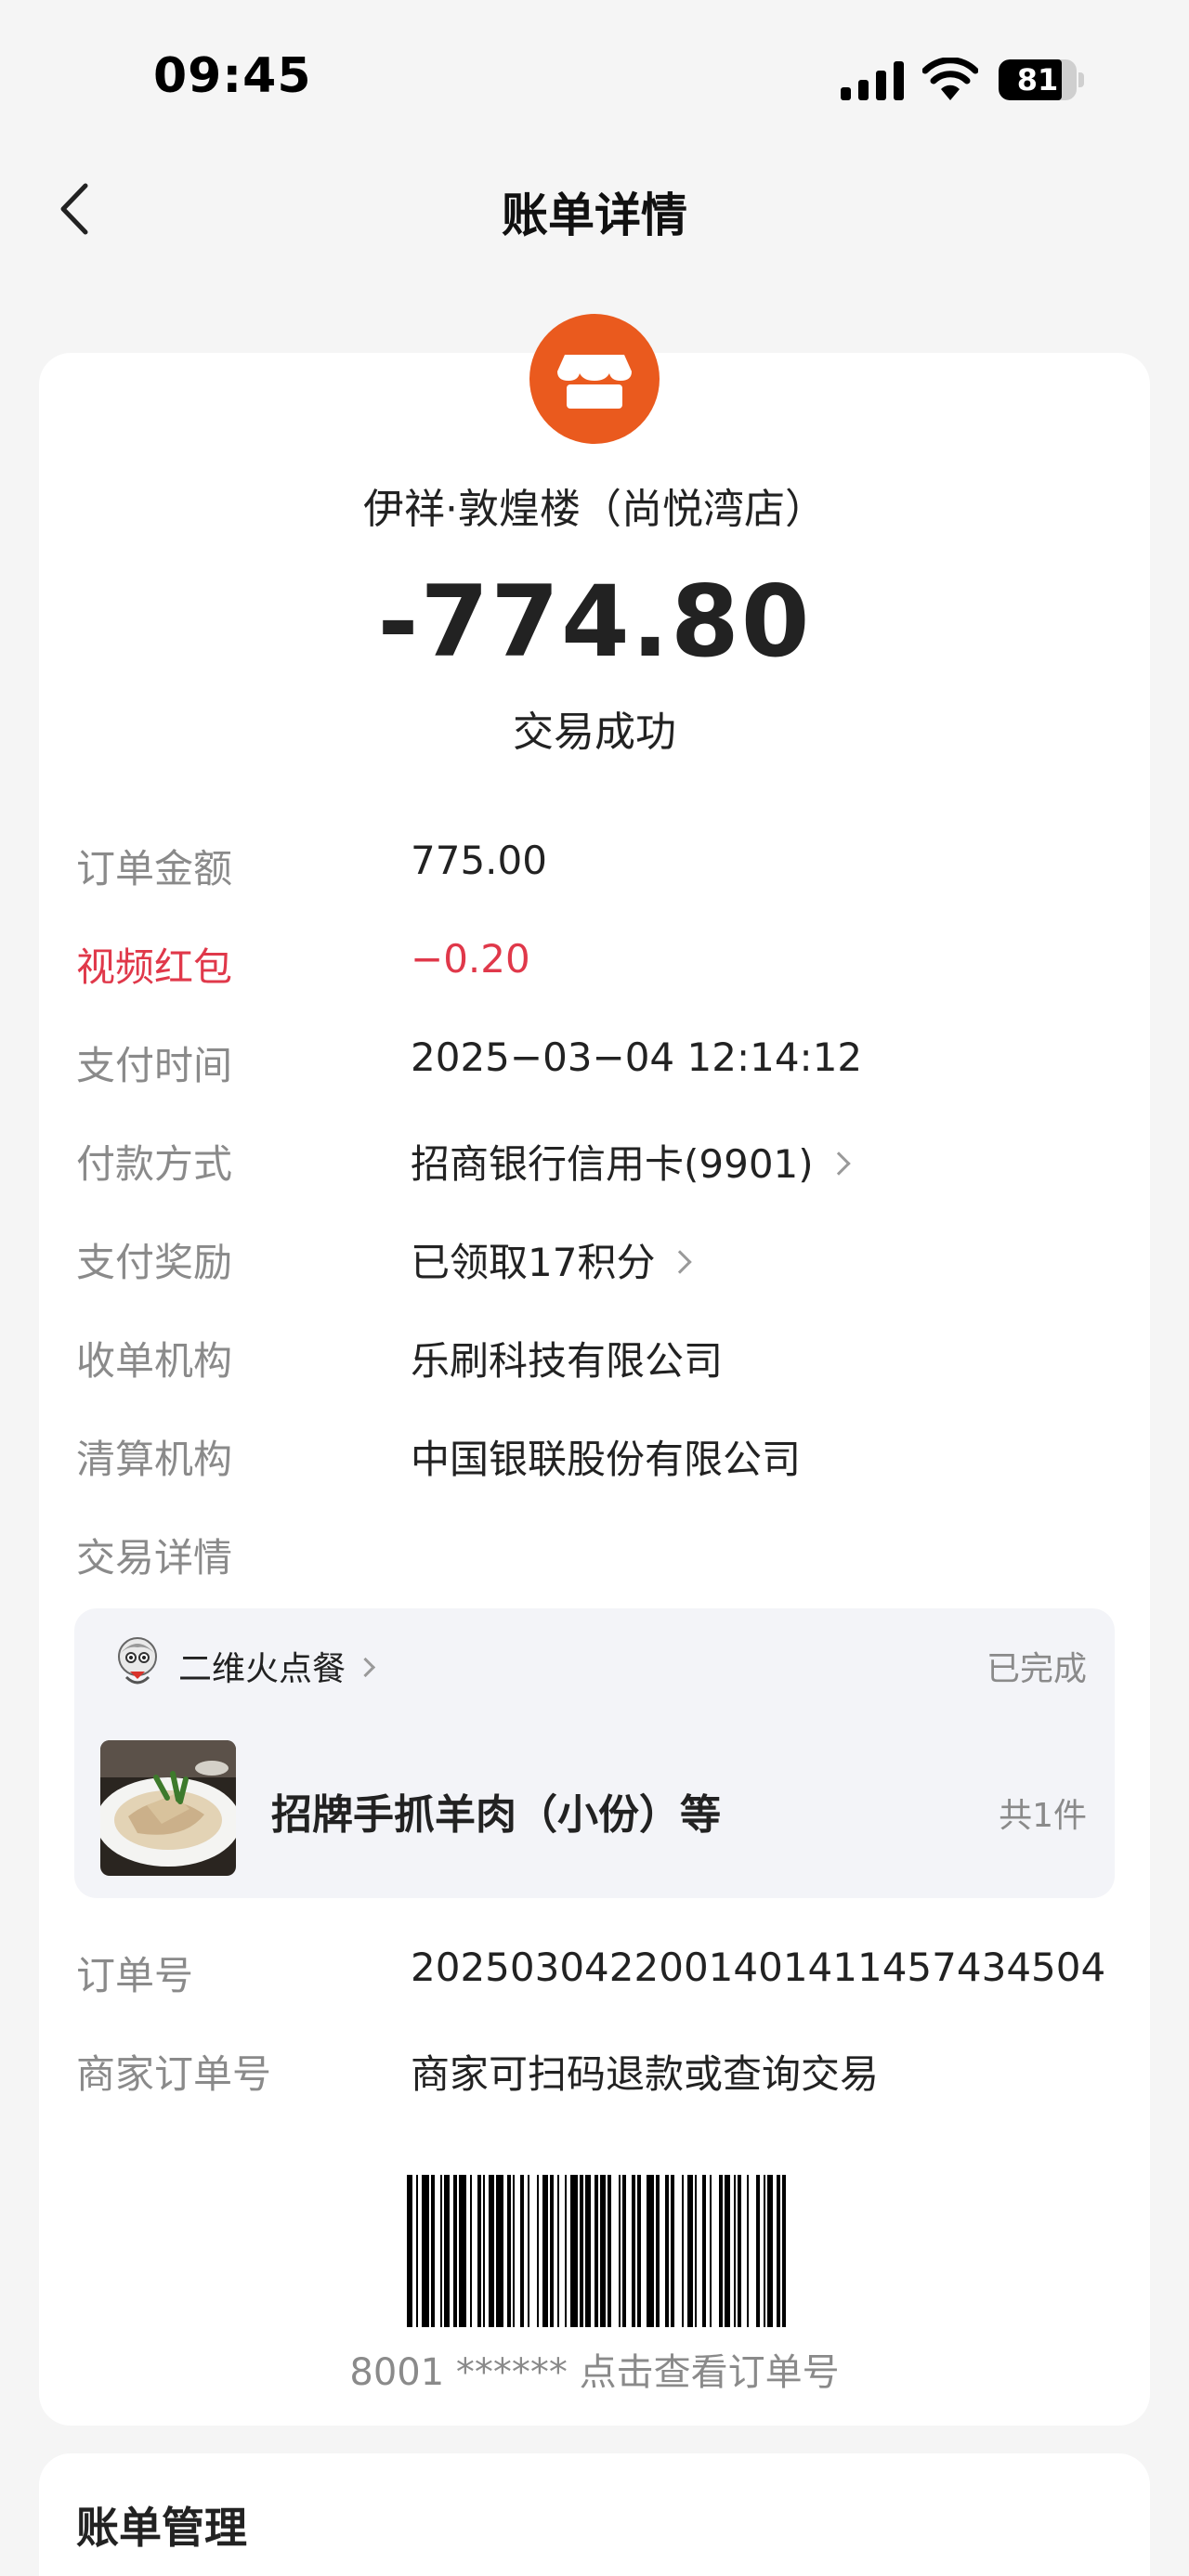 This screenshot has height=2576, width=1189. What do you see at coordinates (496, 1815) in the screenshot?
I see `order-item-title: 招牌手抓羊肉（小份）等` at bounding box center [496, 1815].